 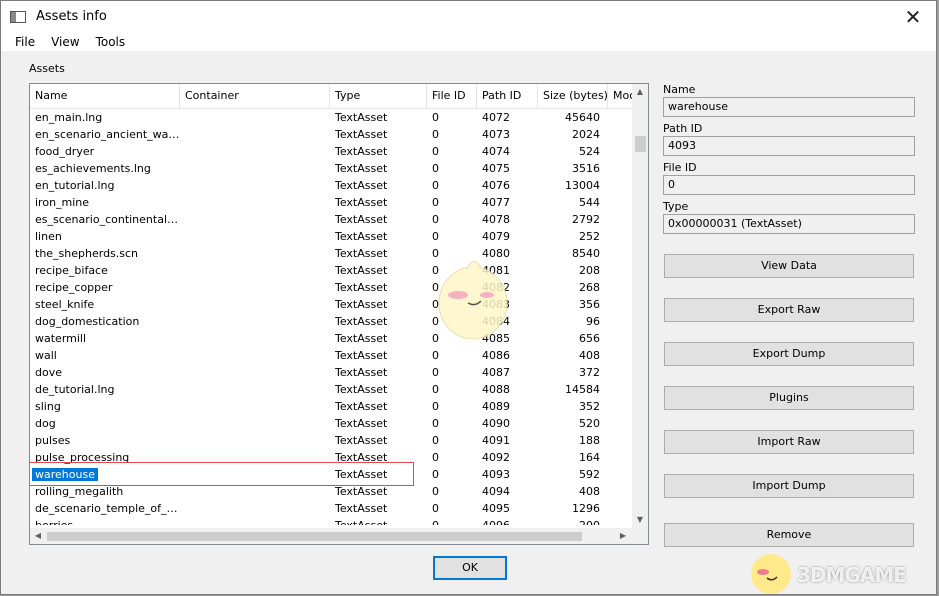 I want to click on table-row: food_dryer TextAsset 0 4074 524, so click(x=331, y=151).